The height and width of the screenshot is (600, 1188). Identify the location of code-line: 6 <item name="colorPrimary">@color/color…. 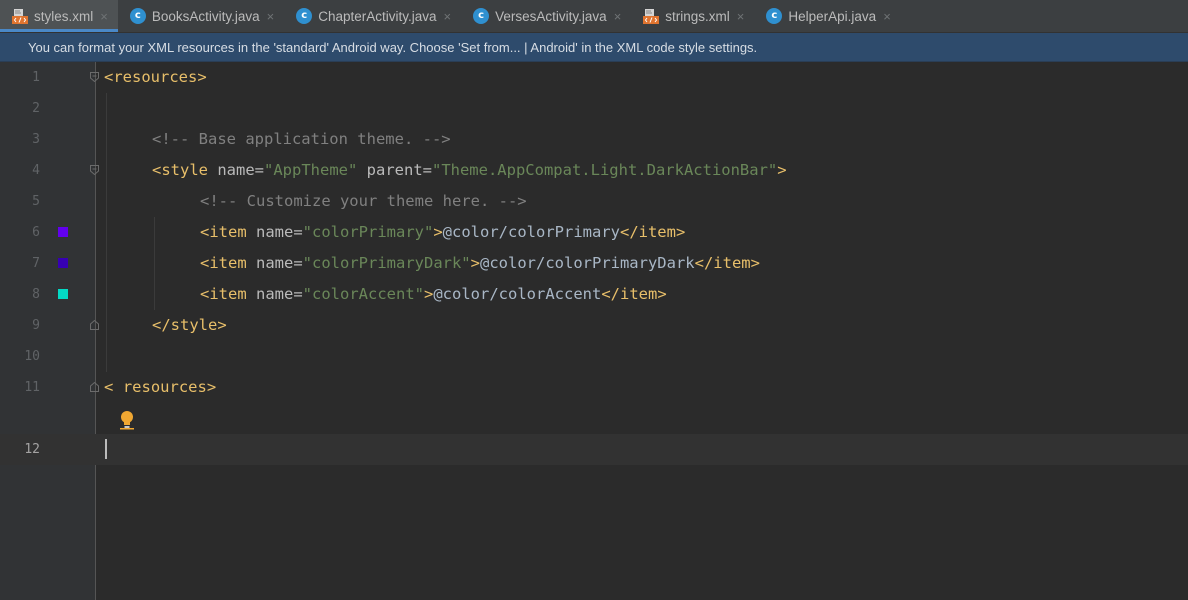
(594, 232).